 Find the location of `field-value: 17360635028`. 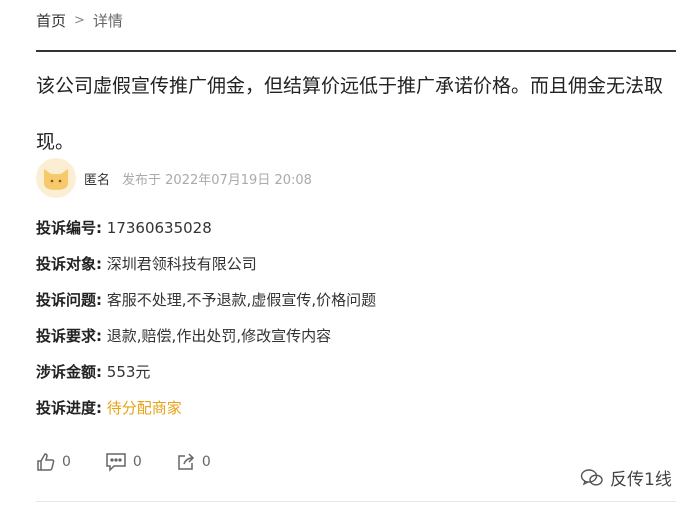

field-value: 17360635028 is located at coordinates (159, 228).